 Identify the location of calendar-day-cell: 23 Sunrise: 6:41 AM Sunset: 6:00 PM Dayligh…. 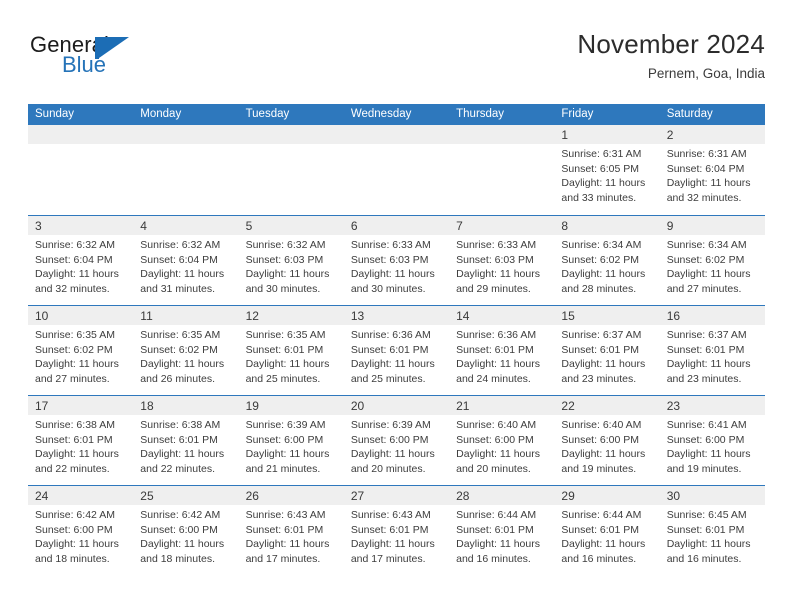
(712, 440).